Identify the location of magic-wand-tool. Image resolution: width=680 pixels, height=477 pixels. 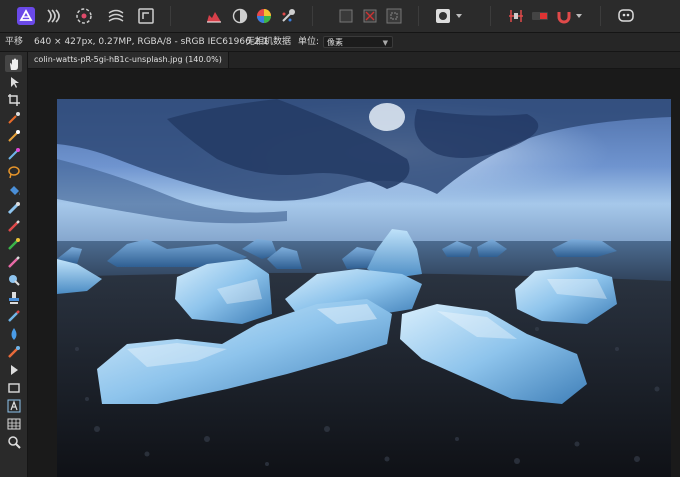
(13, 135).